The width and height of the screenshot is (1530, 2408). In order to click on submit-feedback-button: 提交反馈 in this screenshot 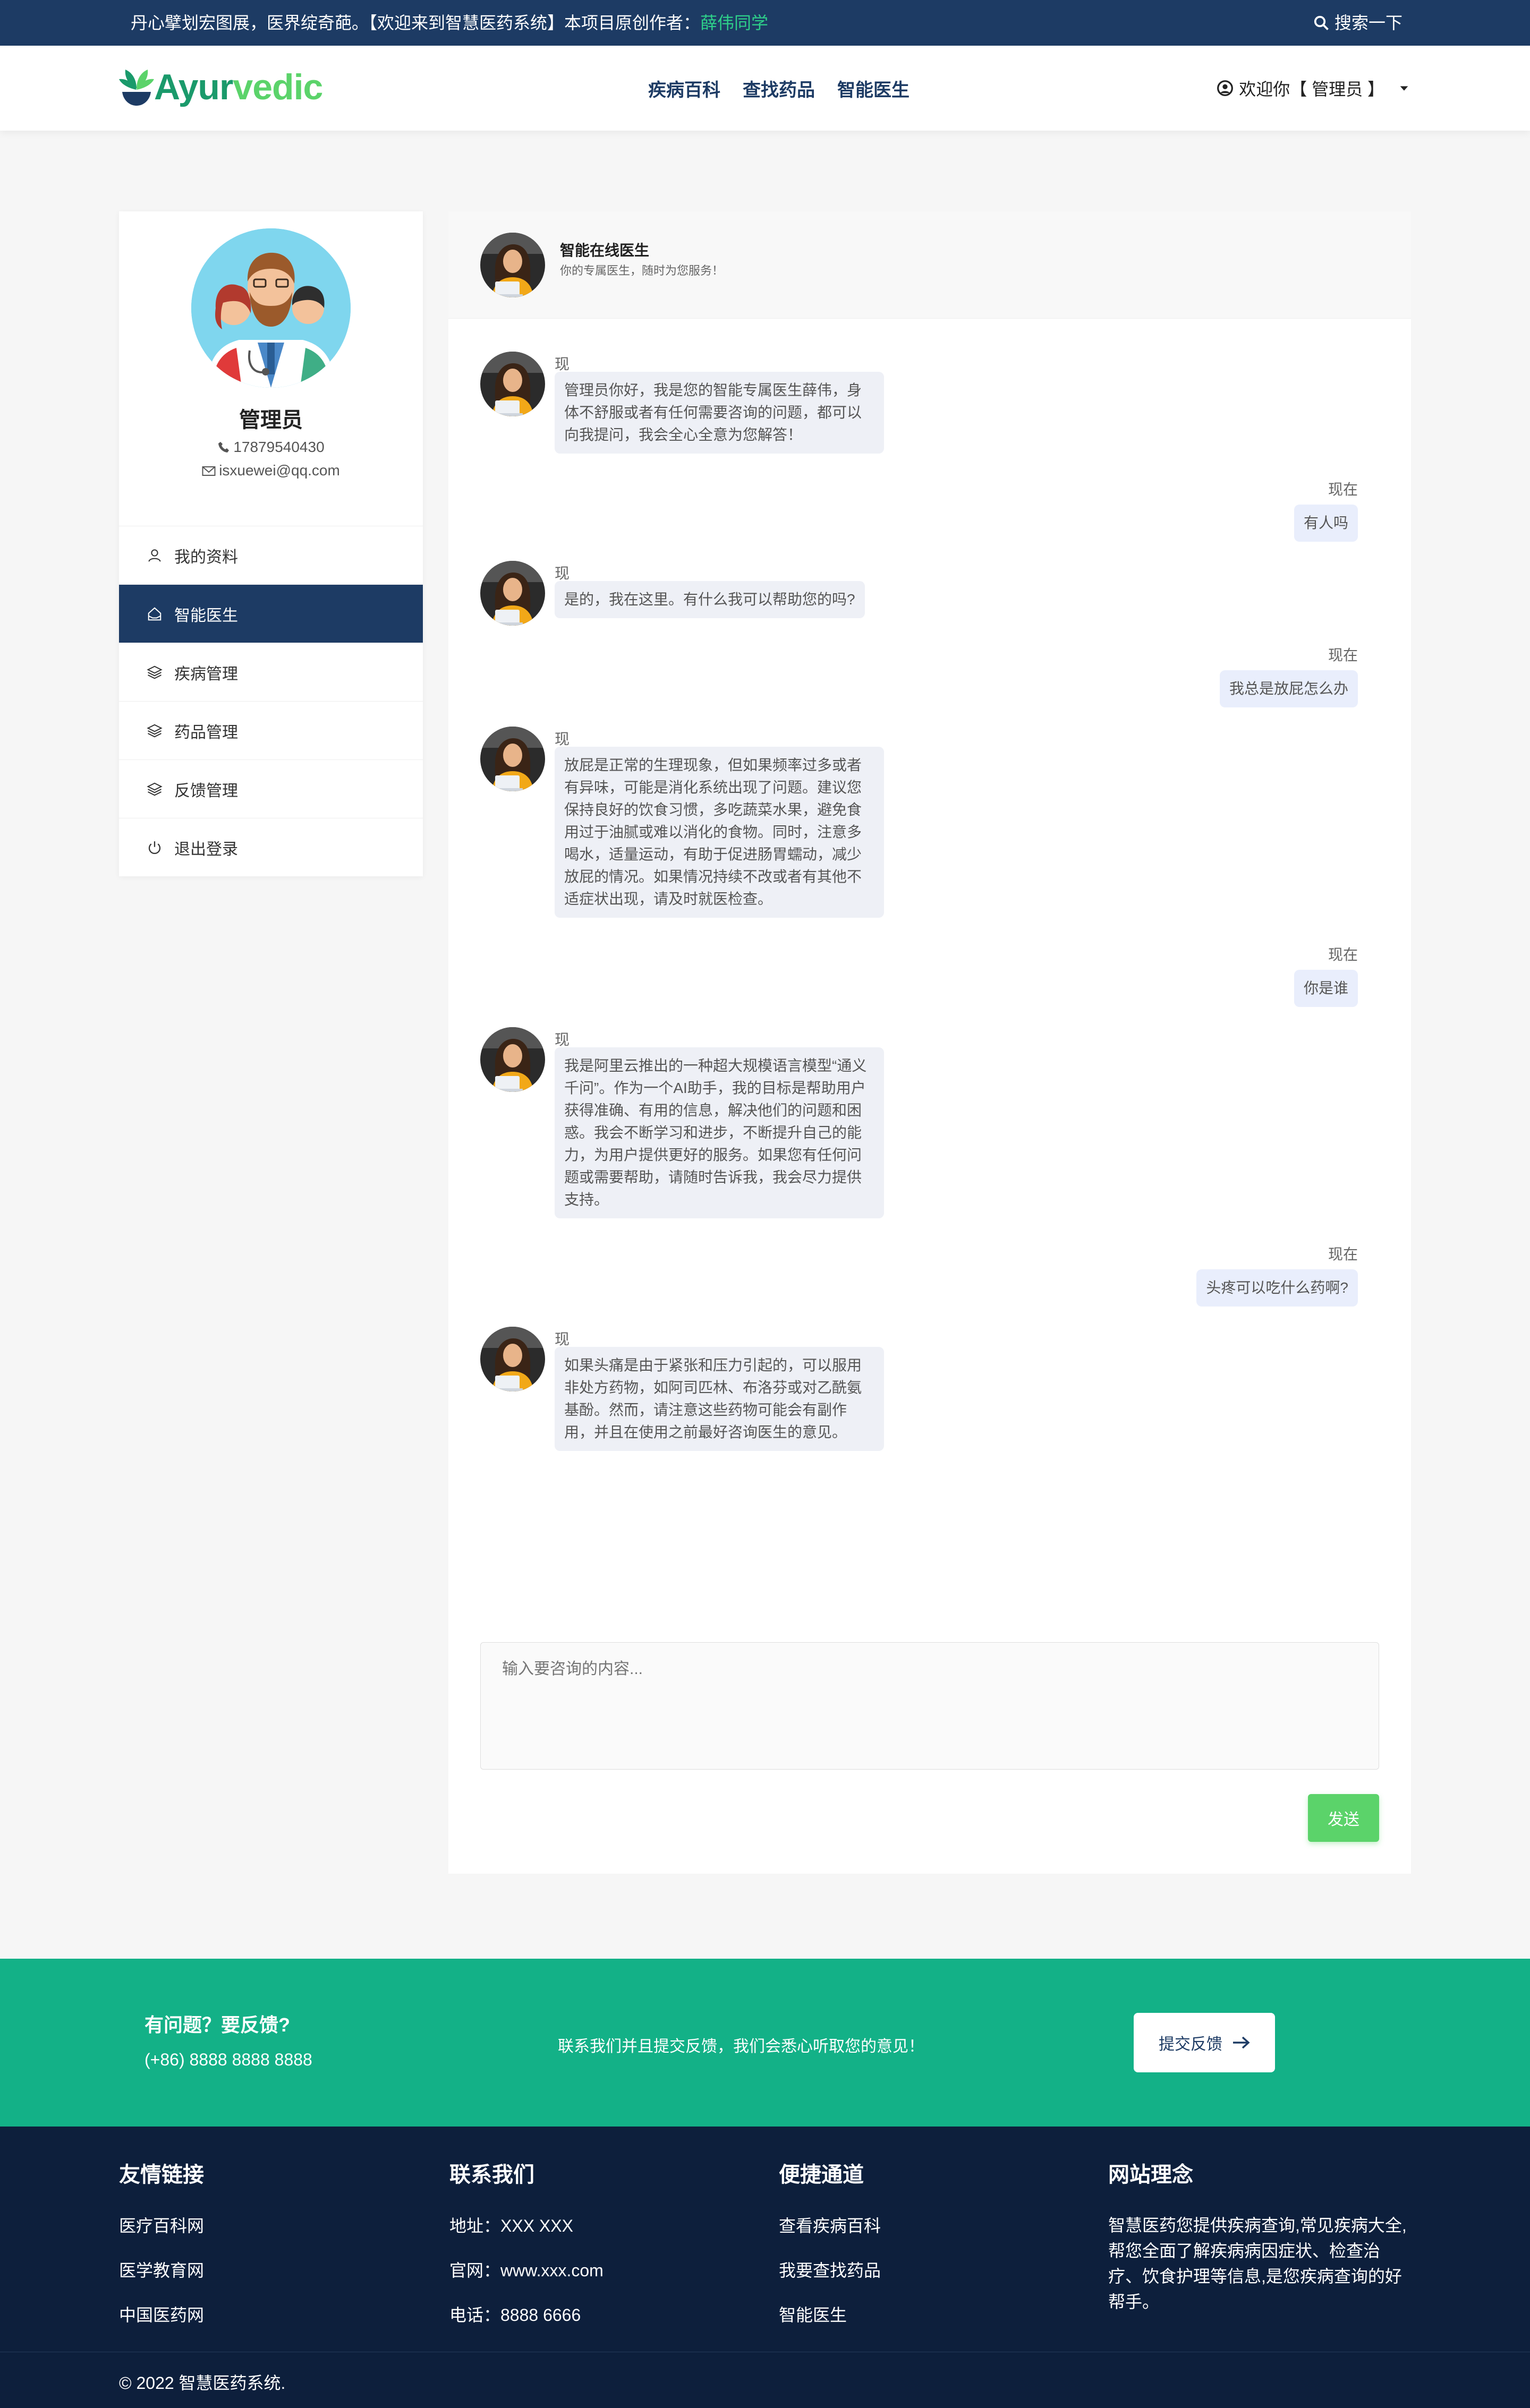, I will do `click(1204, 2042)`.